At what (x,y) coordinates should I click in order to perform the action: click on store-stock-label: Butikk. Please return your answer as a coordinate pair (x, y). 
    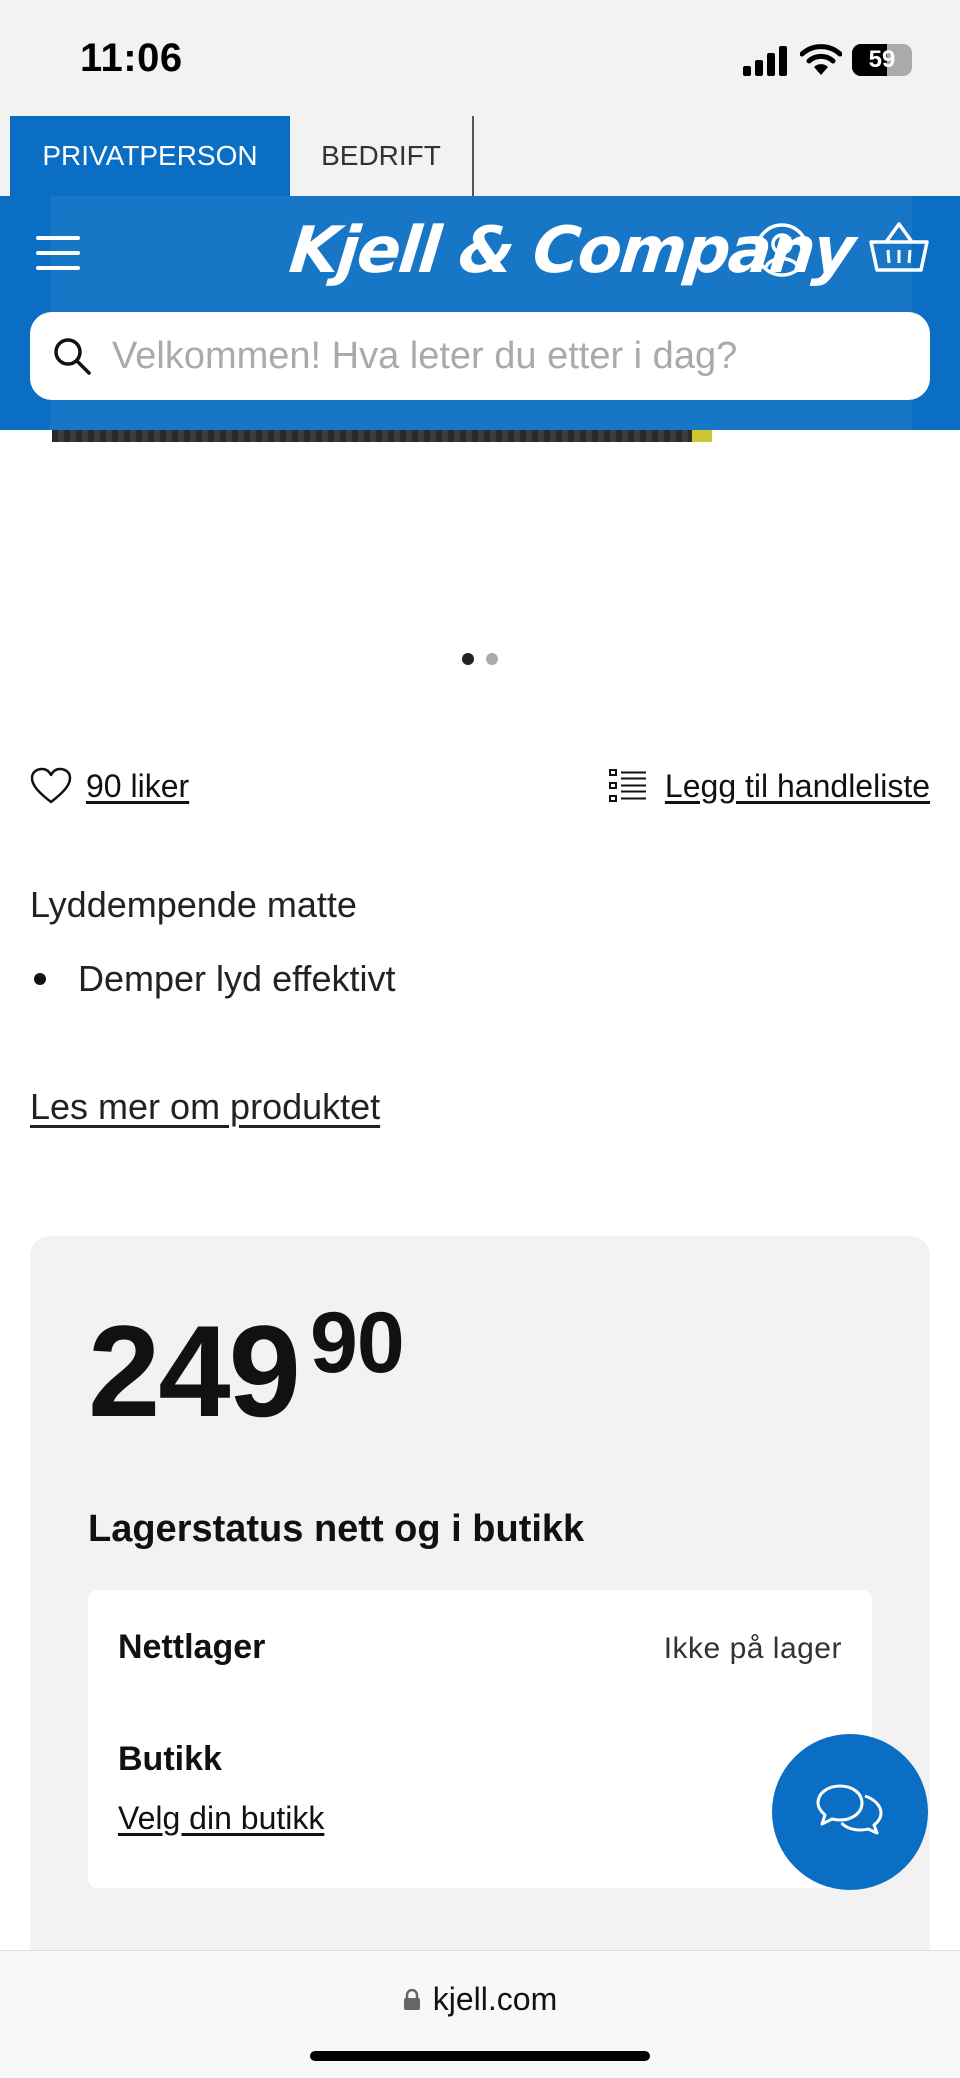
    Looking at the image, I should click on (170, 1759).